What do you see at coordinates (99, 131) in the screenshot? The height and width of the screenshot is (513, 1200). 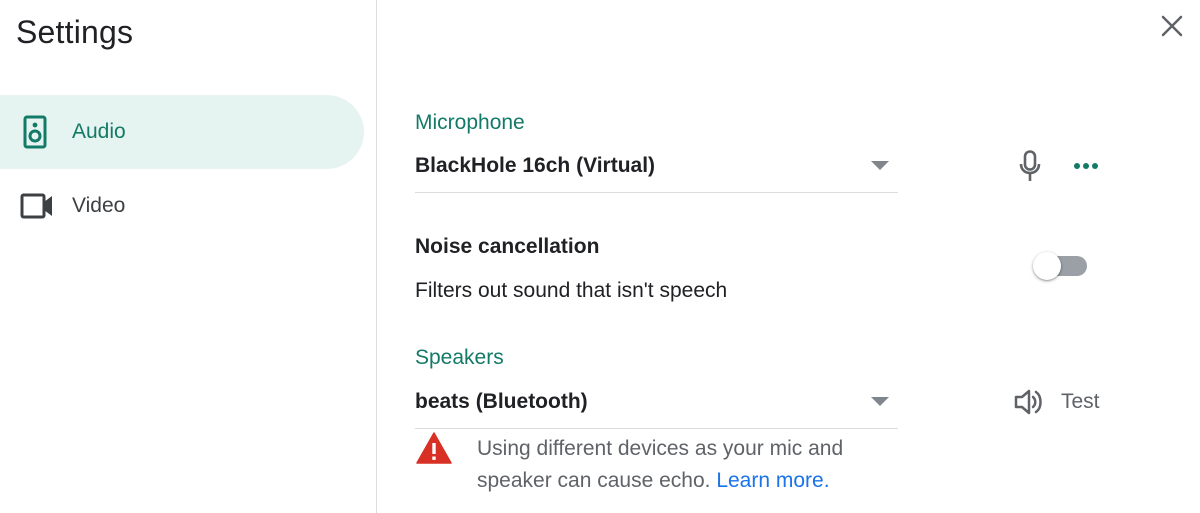 I see `sidebar-item-label: Audio` at bounding box center [99, 131].